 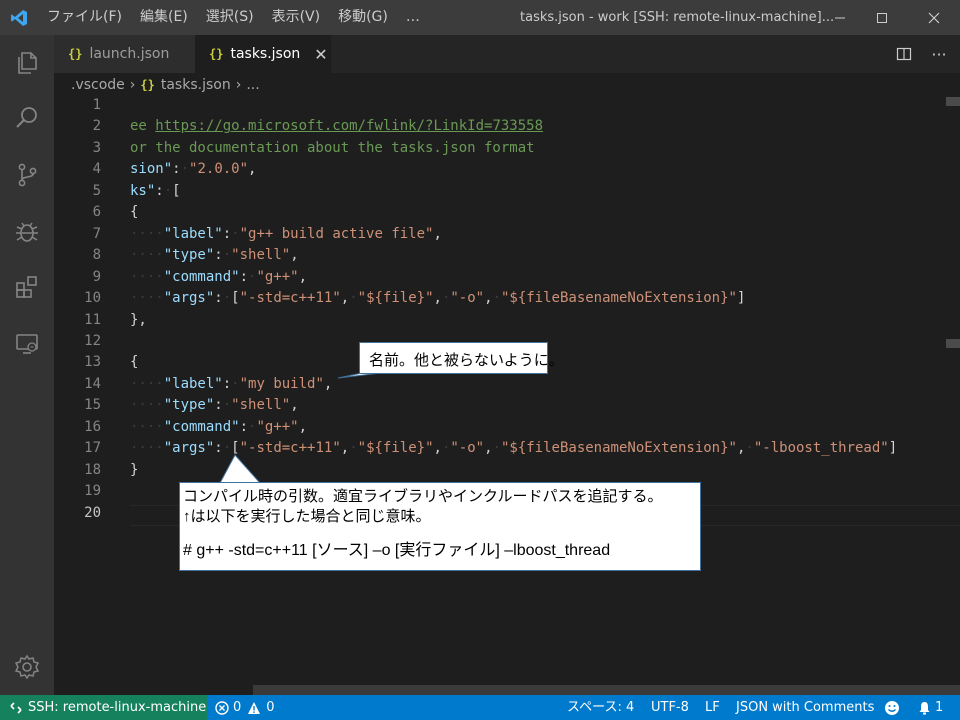 What do you see at coordinates (606, 690) in the screenshot?
I see `scrollbar-thumb` at bounding box center [606, 690].